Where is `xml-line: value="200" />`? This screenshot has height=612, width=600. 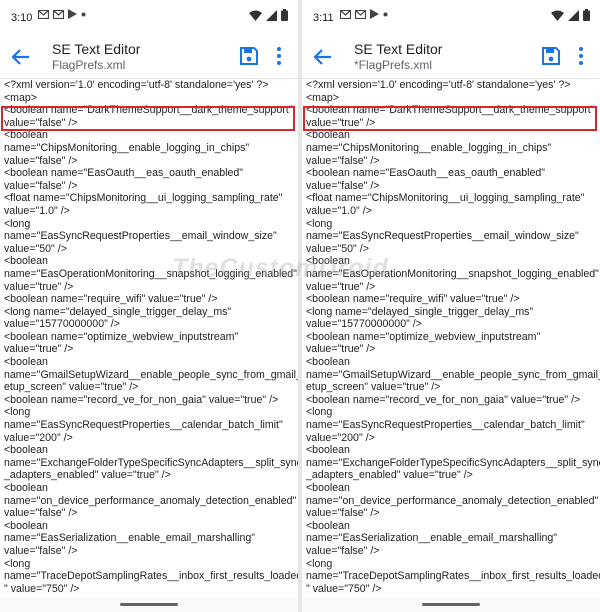 xml-line: value="200" /> is located at coordinates (340, 437).